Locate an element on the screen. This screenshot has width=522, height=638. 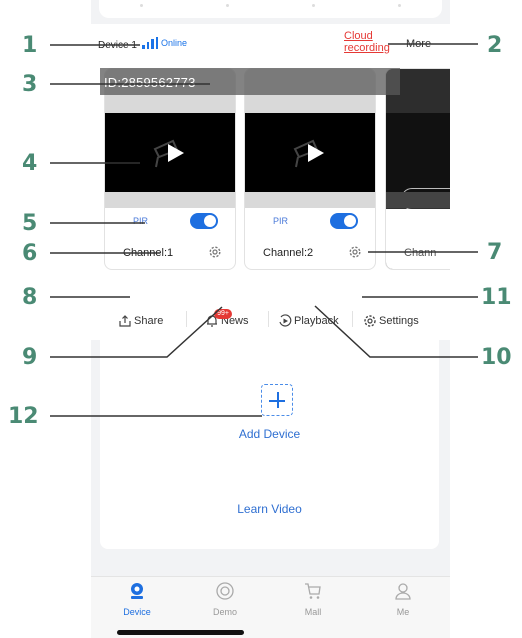
callout-7: 7 is located at coordinates (495, 252).